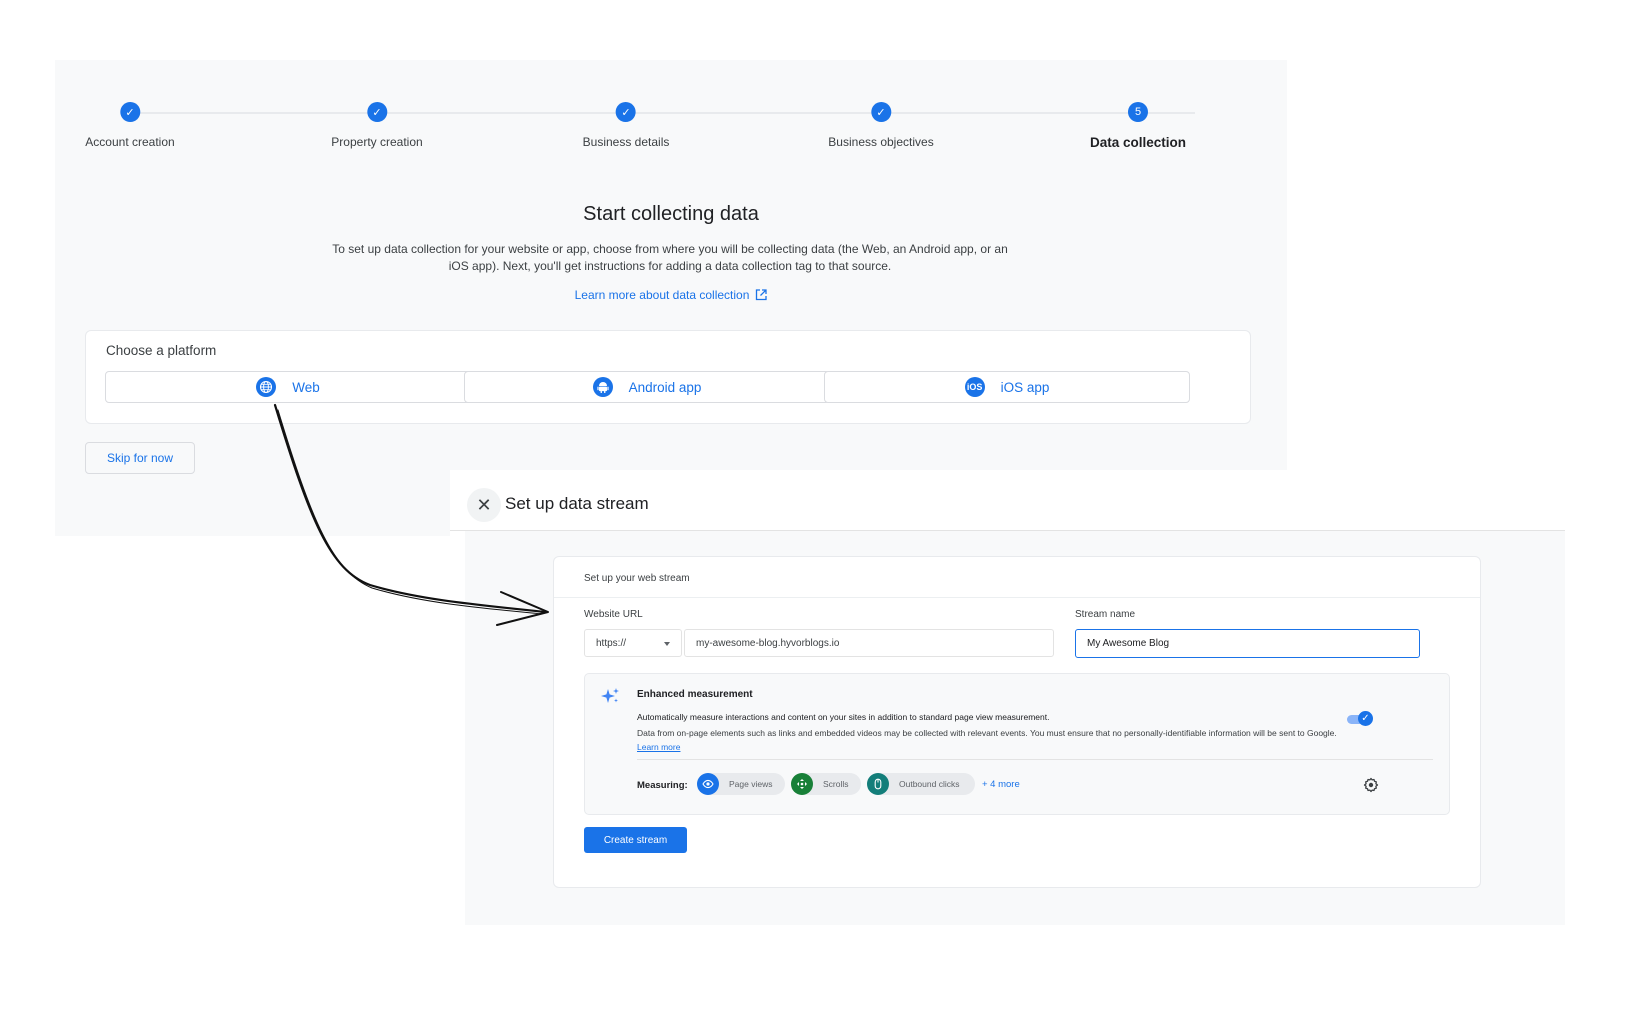 The width and height of the screenshot is (1642, 1028). What do you see at coordinates (130, 142) in the screenshot?
I see `step-label: Account creation` at bounding box center [130, 142].